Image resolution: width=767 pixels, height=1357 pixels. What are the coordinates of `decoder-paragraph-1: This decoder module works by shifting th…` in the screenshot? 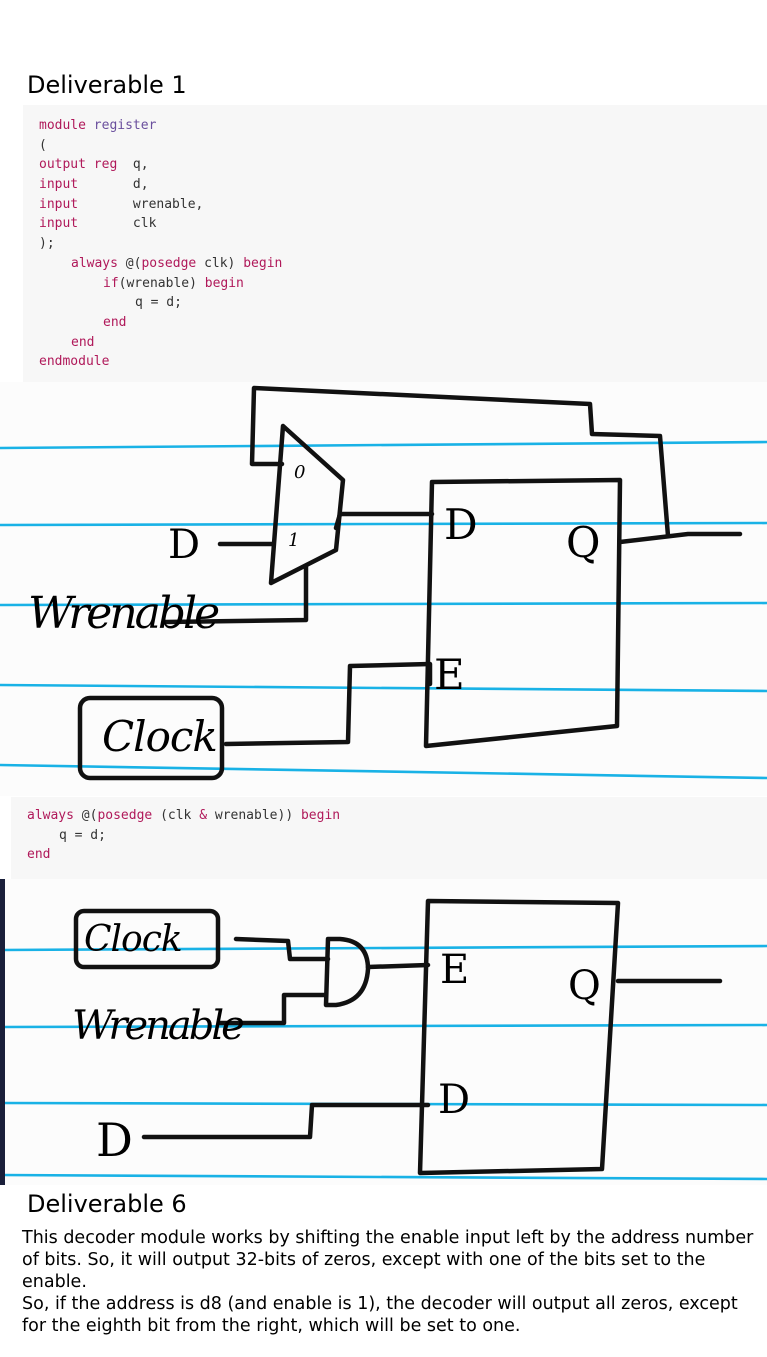 It's located at (388, 1260).